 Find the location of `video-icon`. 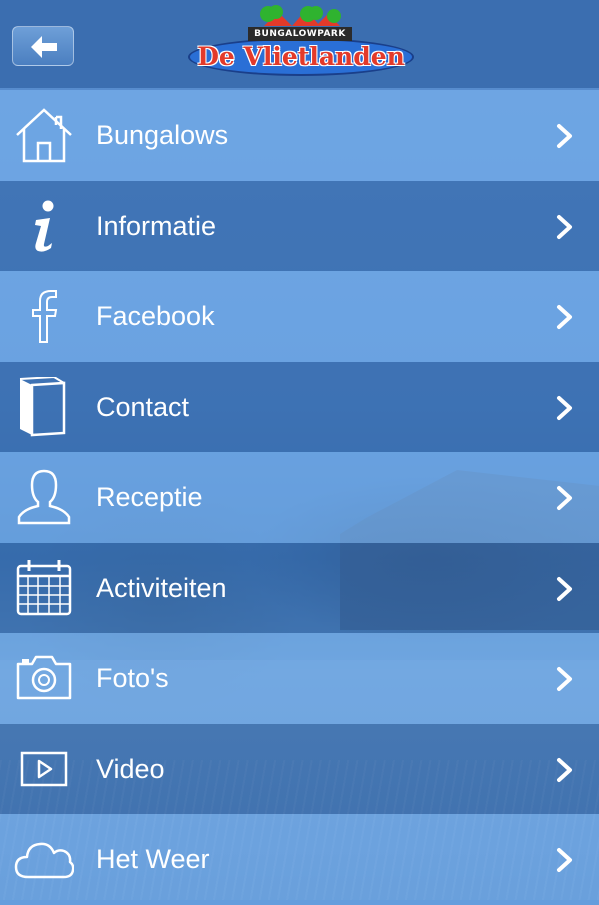

video-icon is located at coordinates (44, 768).